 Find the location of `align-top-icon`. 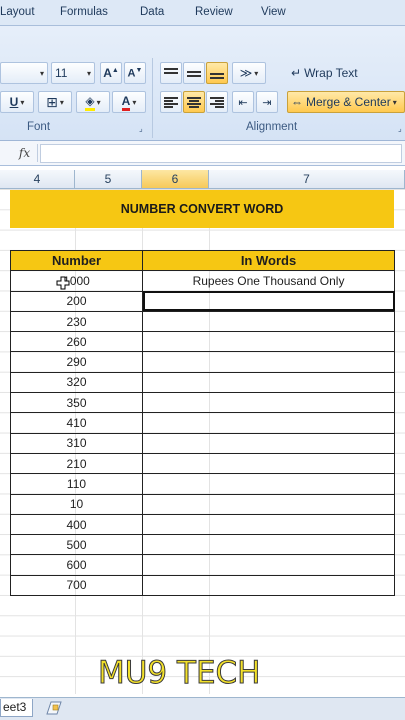

align-top-icon is located at coordinates (171, 73).